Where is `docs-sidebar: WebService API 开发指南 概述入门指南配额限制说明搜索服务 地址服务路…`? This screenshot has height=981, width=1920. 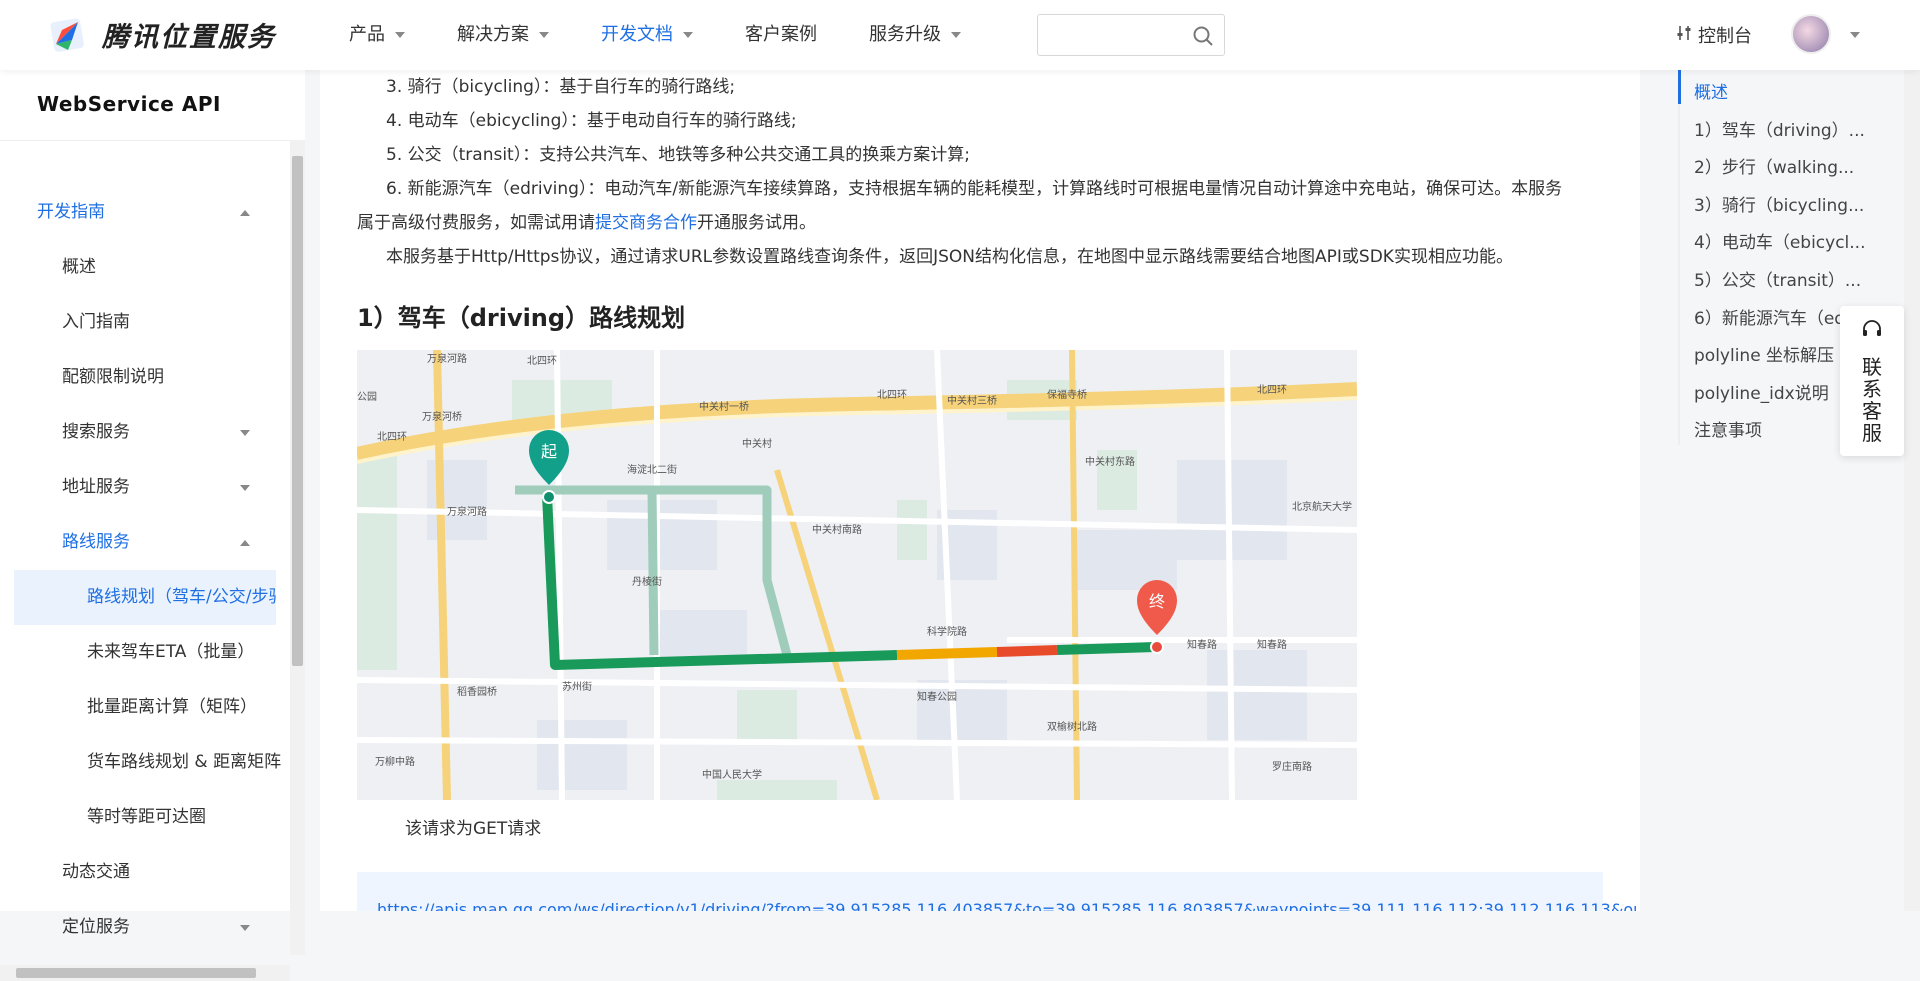
docs-sidebar: WebService API 开发指南 概述入门指南配额限制说明搜索服务 地址服务路… is located at coordinates (152, 525).